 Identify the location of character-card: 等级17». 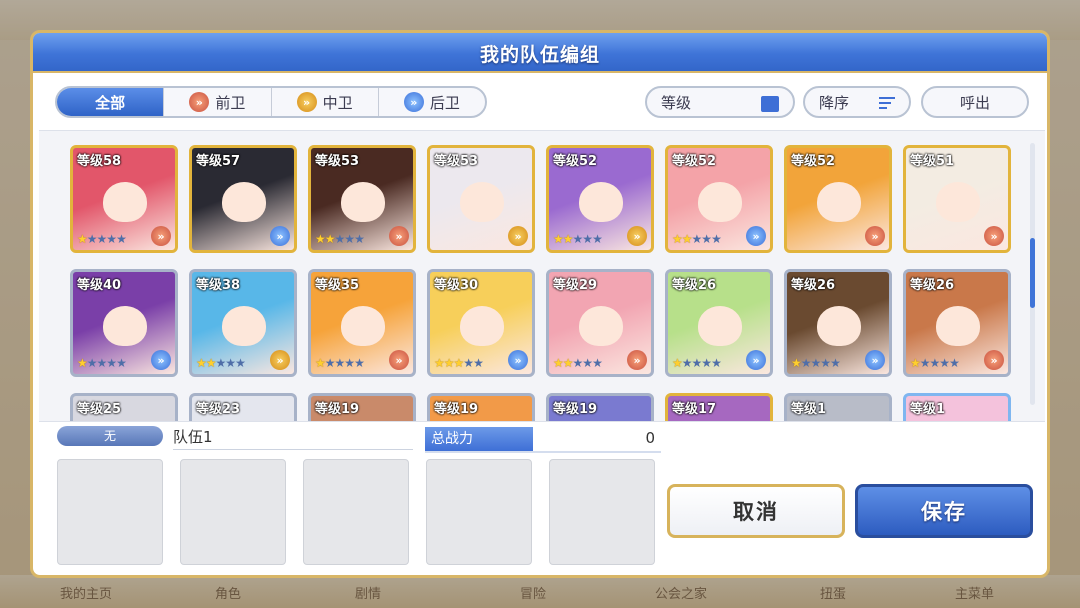
(719, 407).